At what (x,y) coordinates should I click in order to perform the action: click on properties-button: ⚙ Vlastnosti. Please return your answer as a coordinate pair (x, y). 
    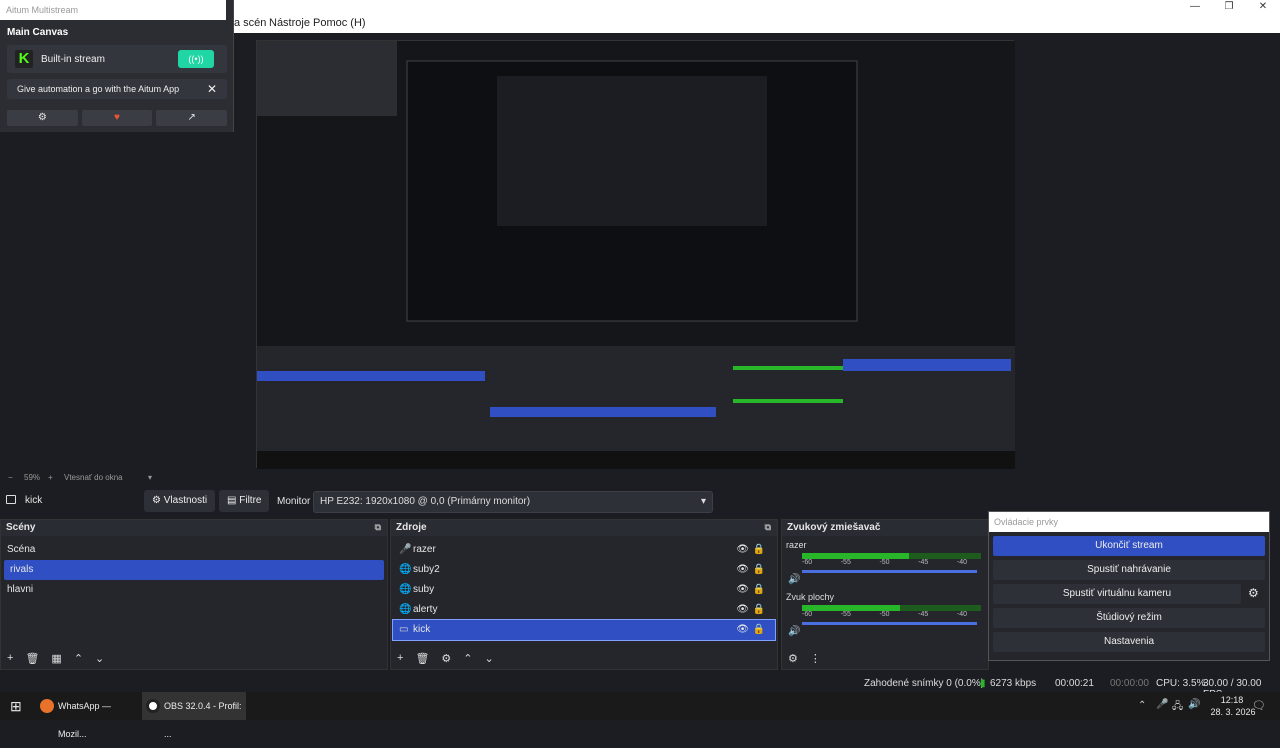
    Looking at the image, I should click on (180, 501).